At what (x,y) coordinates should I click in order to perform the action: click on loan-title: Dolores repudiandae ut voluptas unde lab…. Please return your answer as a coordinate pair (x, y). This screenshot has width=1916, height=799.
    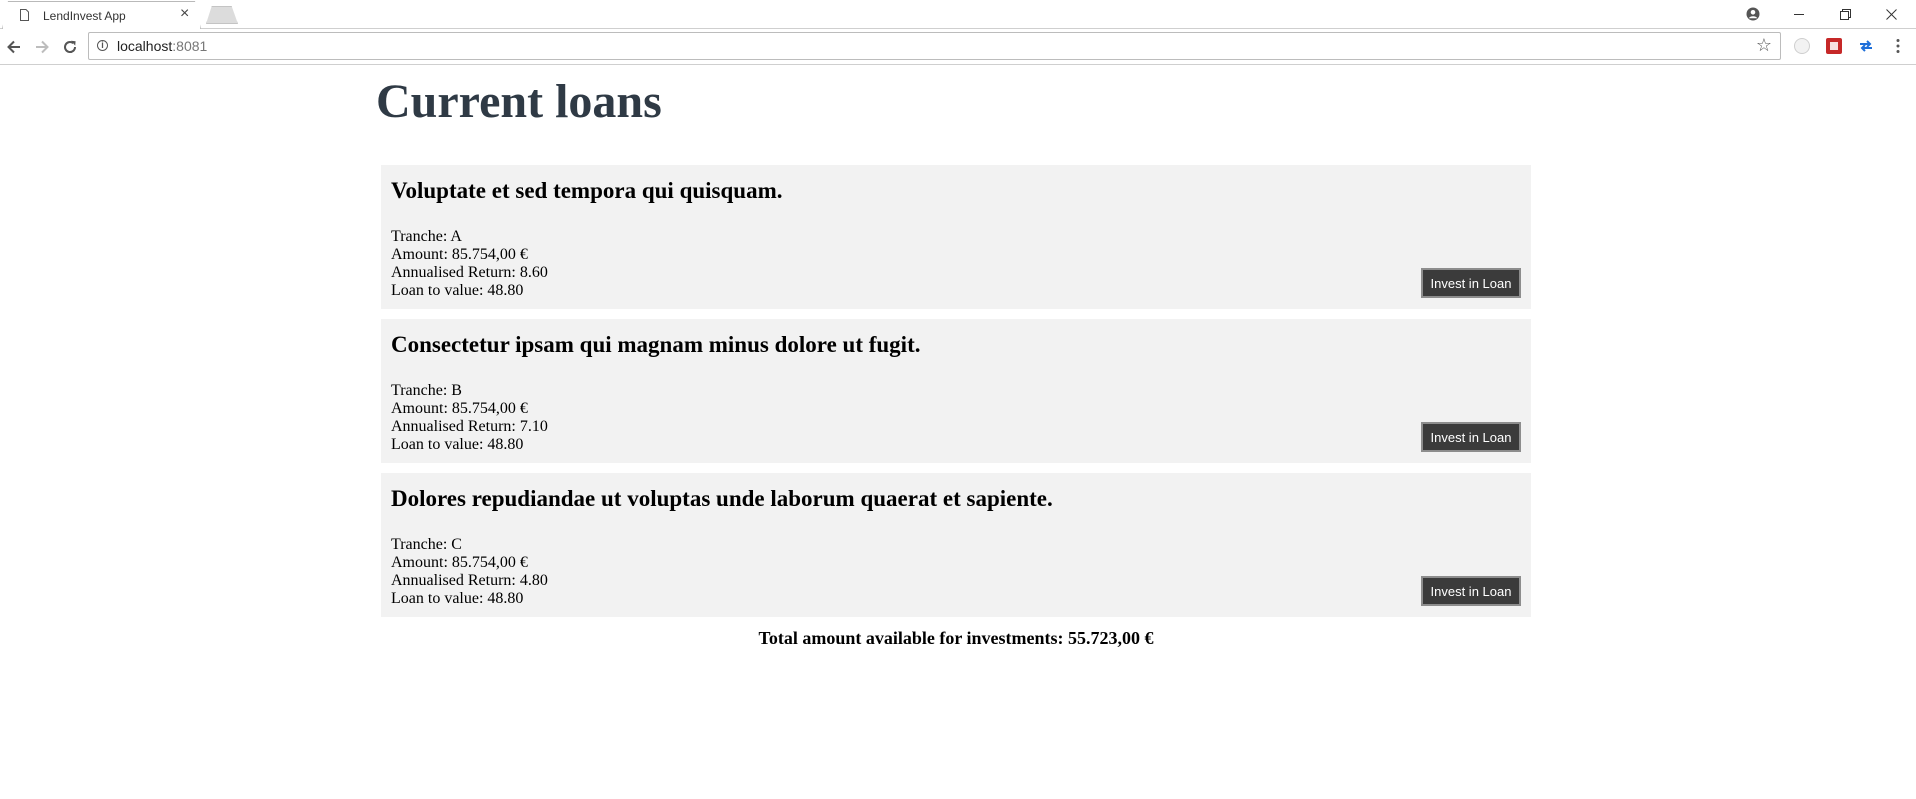
    Looking at the image, I should click on (722, 498).